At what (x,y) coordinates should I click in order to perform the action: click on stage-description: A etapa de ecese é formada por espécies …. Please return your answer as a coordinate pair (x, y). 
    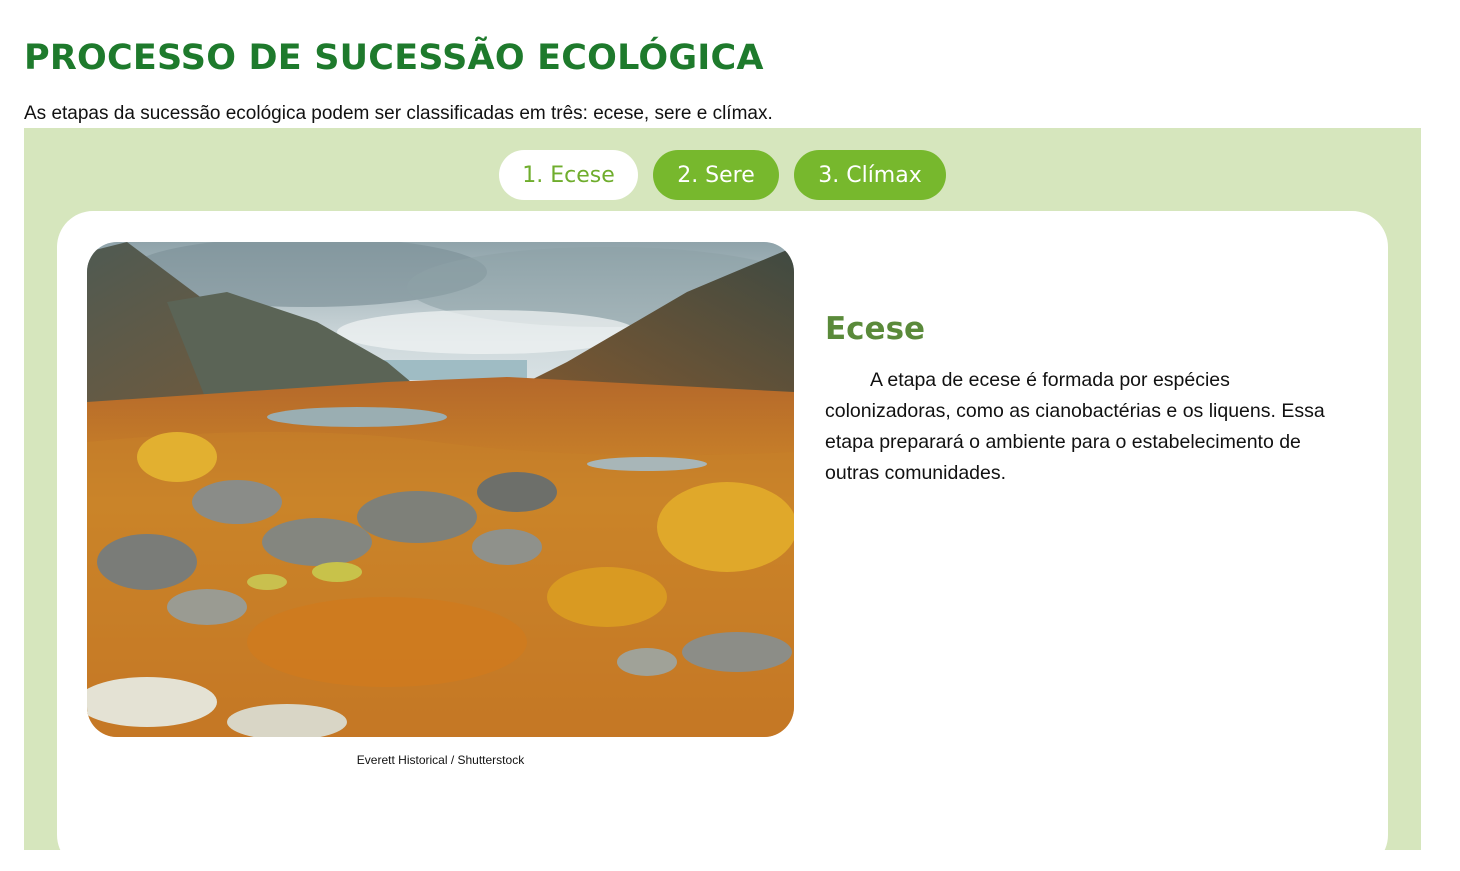
    Looking at the image, I should click on (1075, 426).